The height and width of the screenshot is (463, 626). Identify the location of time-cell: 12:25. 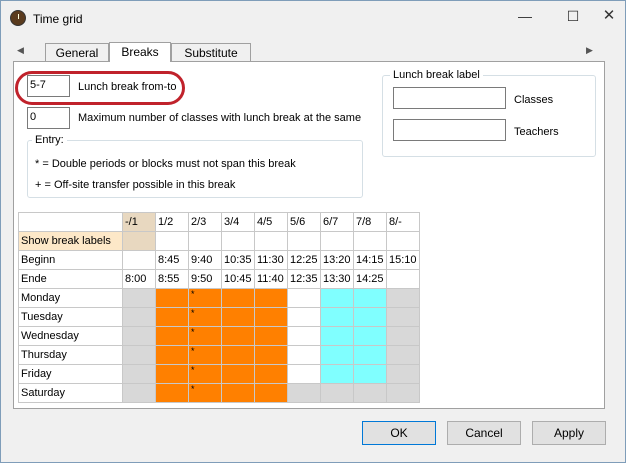
(304, 260).